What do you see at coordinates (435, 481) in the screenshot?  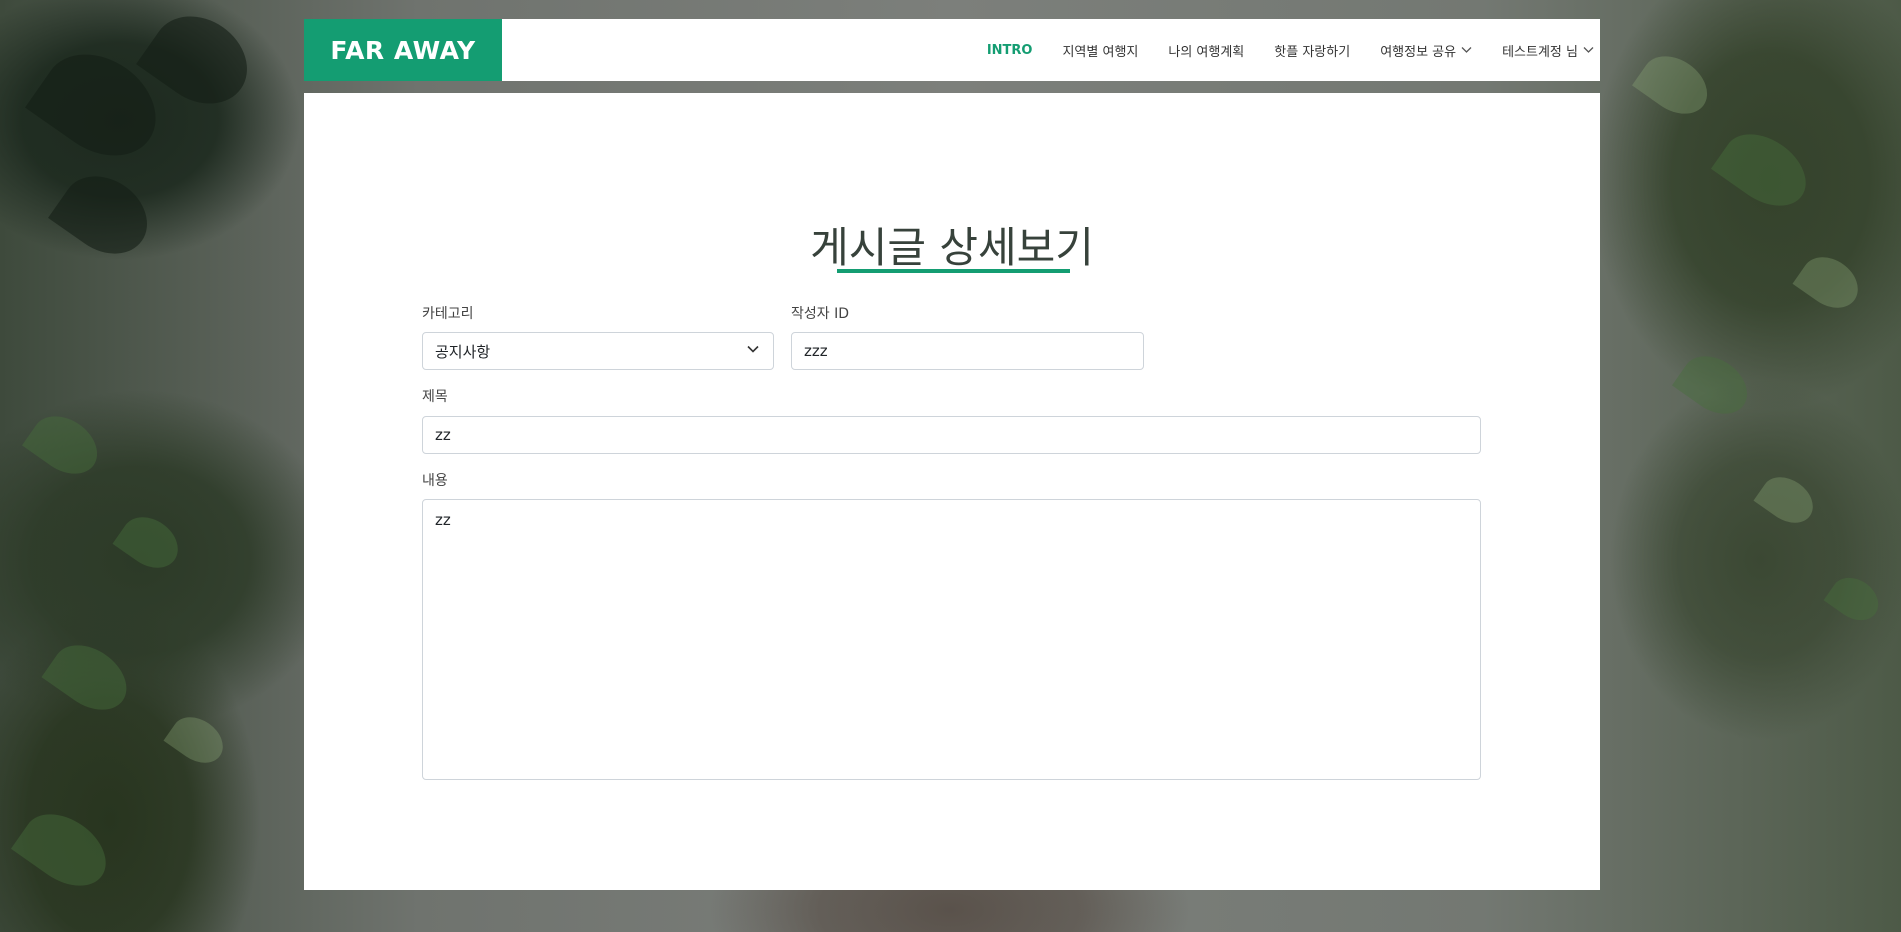 I see `content-label: 내용` at bounding box center [435, 481].